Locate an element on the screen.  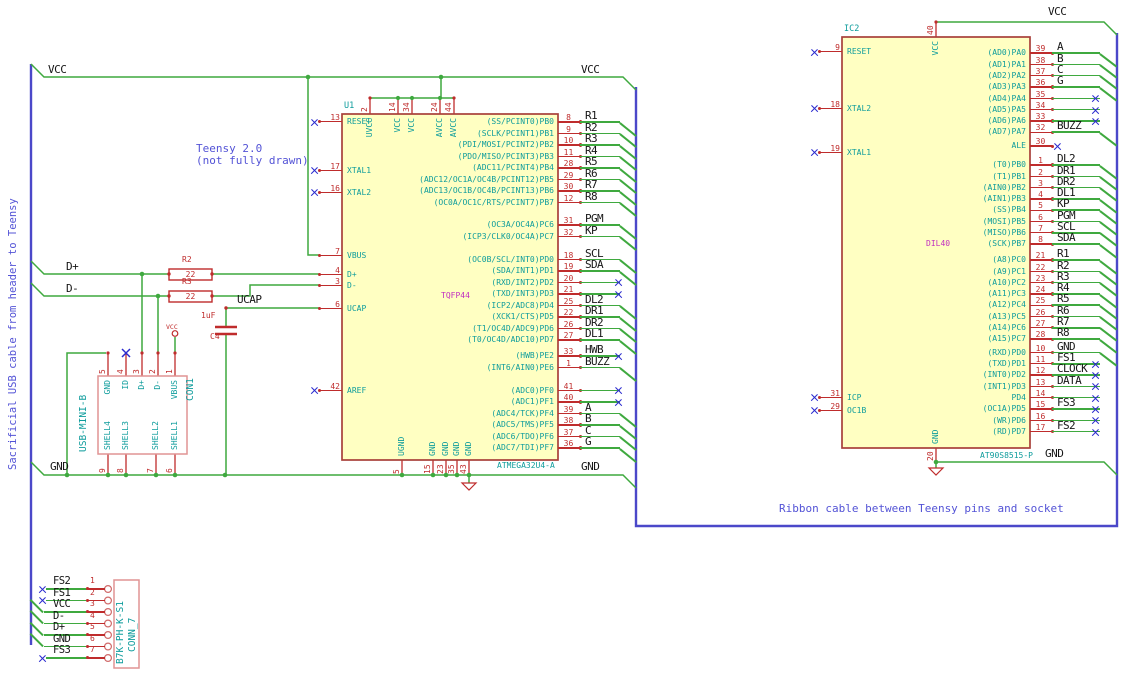
u1-reference: U1 is located at coordinates (349, 106).